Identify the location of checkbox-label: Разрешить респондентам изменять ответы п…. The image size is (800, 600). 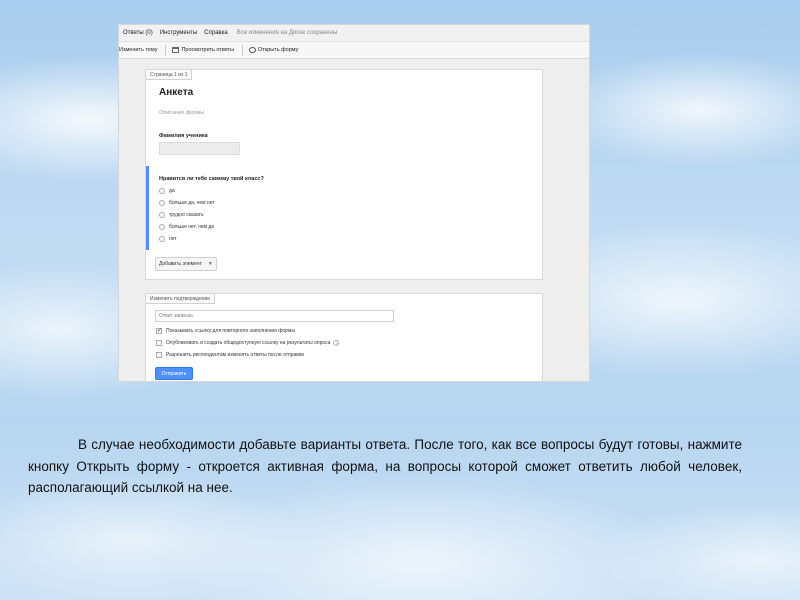
(235, 355).